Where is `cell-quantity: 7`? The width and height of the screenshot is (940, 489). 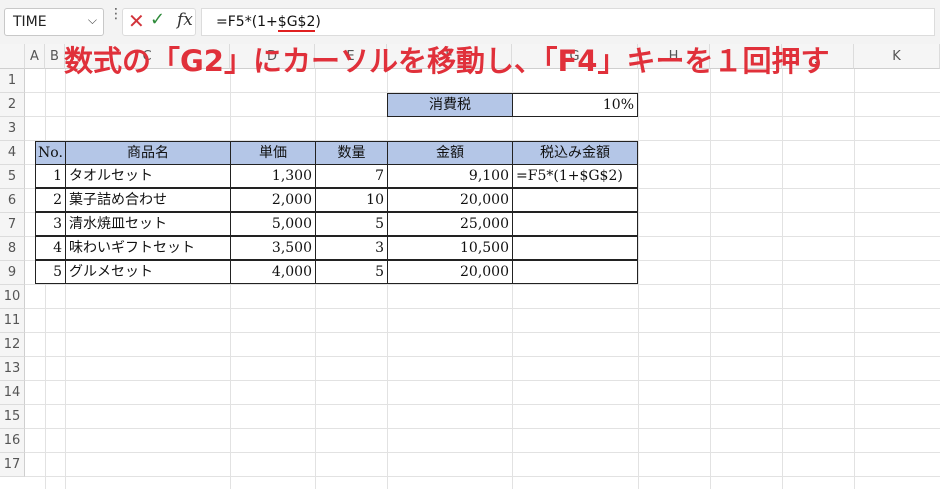
cell-quantity: 7 is located at coordinates (351, 176).